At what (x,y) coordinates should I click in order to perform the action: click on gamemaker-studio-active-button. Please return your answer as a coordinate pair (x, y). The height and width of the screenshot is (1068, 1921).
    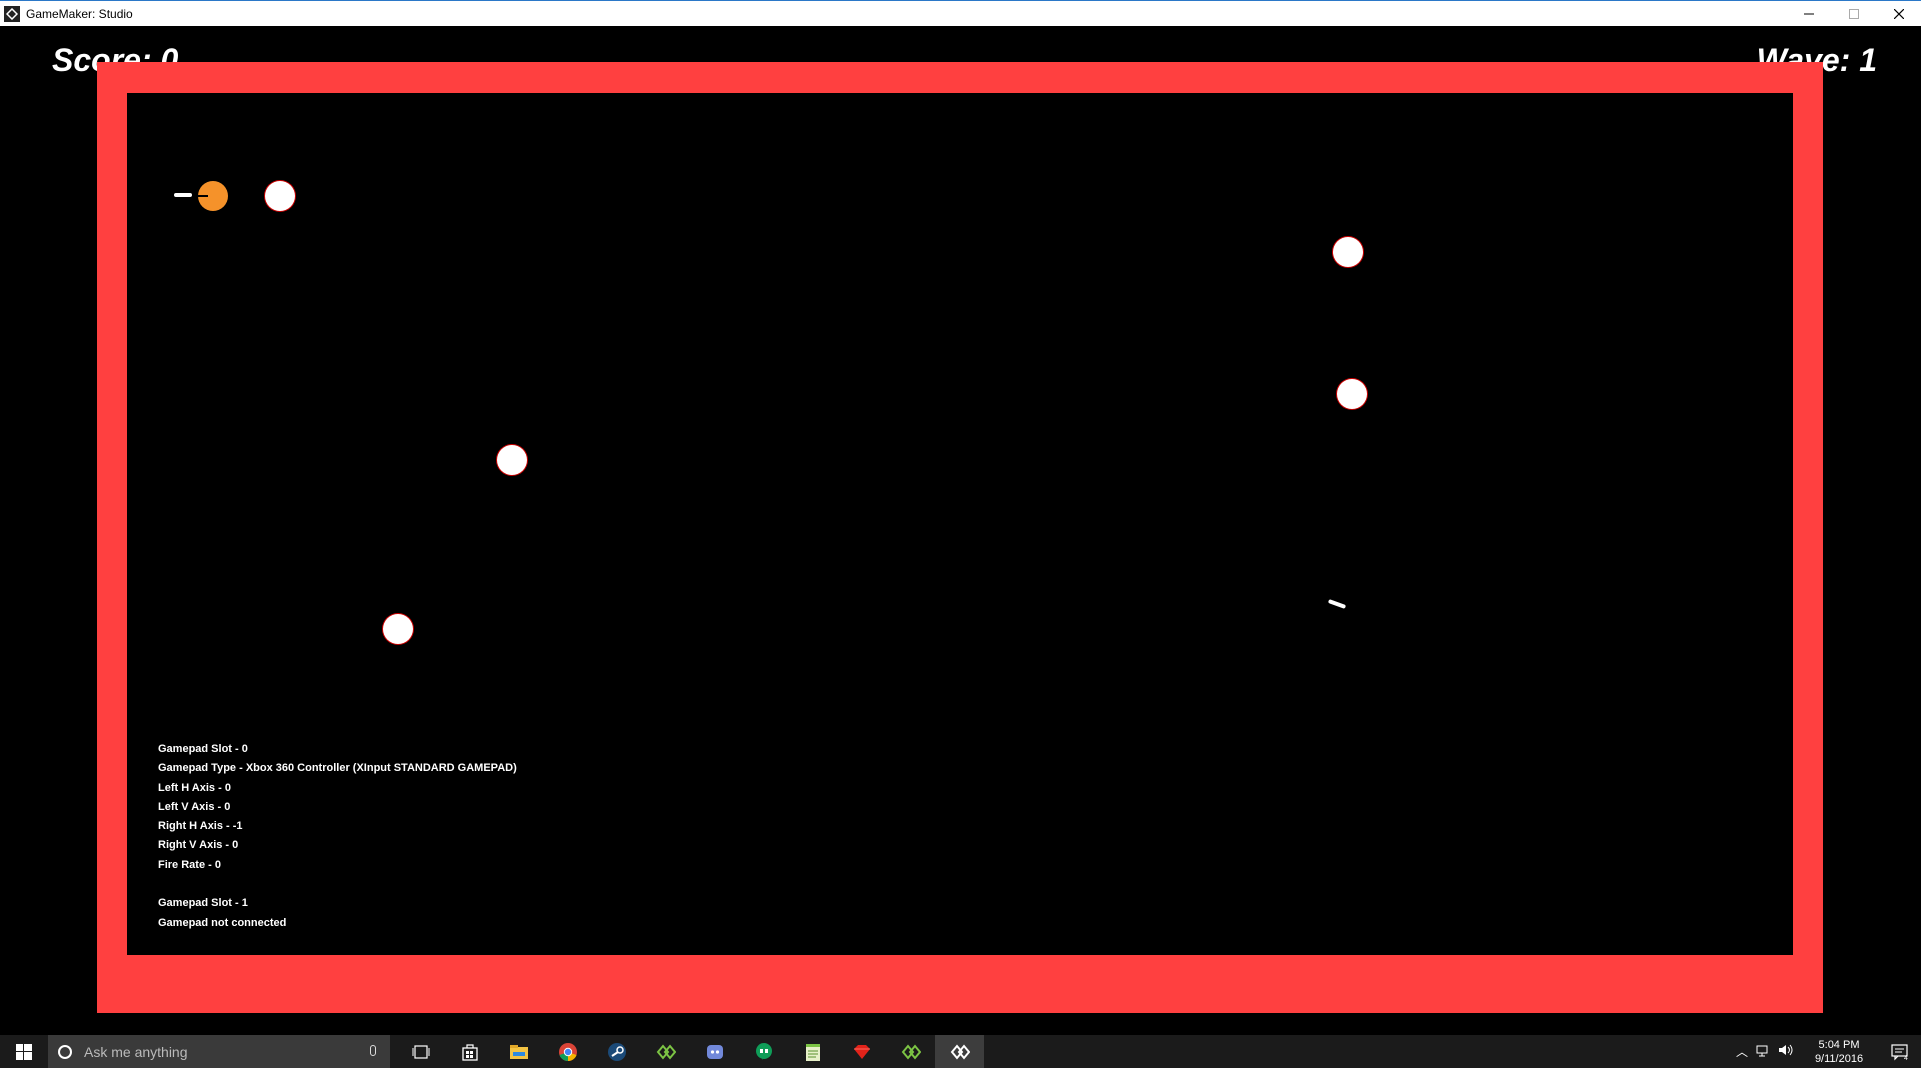
    Looking at the image, I should click on (959, 1051).